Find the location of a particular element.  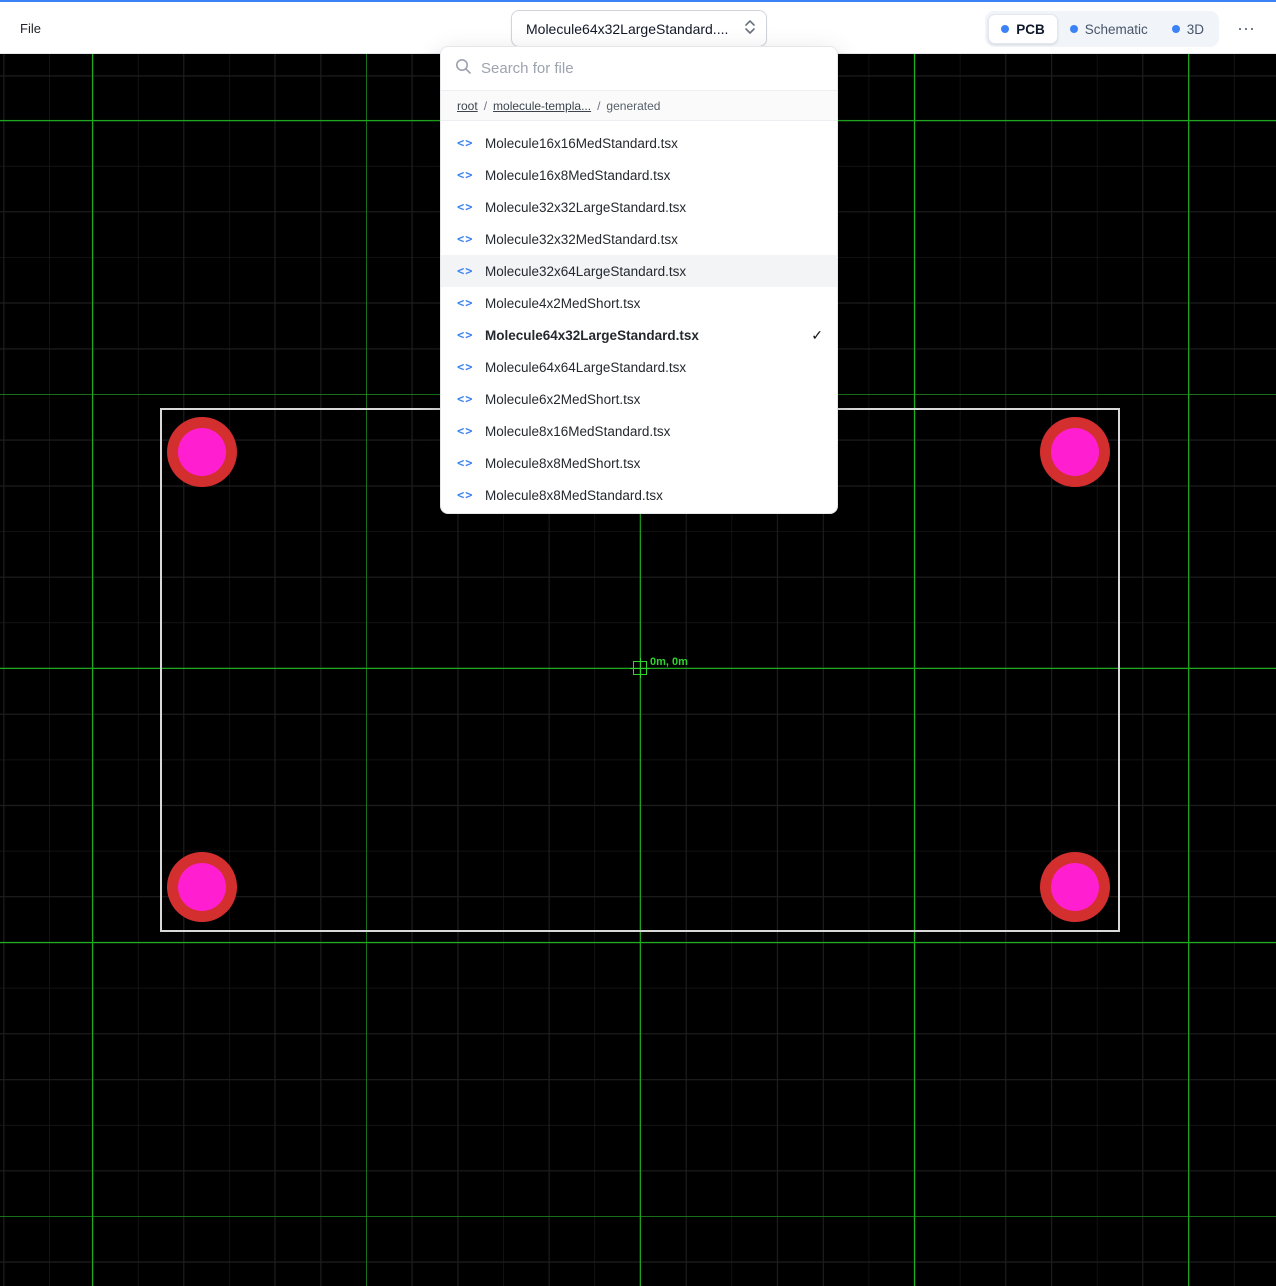

view-switcher: PCB Schematic 3D ⋯ is located at coordinates (1124, 29).